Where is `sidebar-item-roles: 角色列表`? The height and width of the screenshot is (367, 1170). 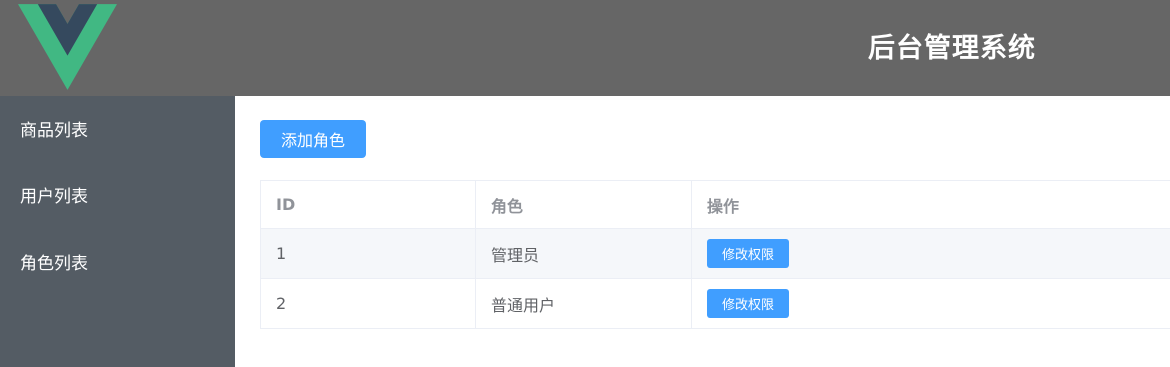 sidebar-item-roles: 角色列表 is located at coordinates (54, 264).